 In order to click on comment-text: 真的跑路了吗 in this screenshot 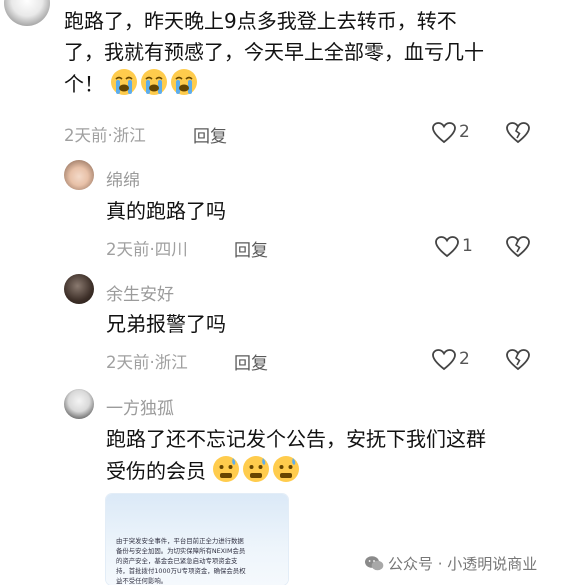, I will do `click(166, 211)`.